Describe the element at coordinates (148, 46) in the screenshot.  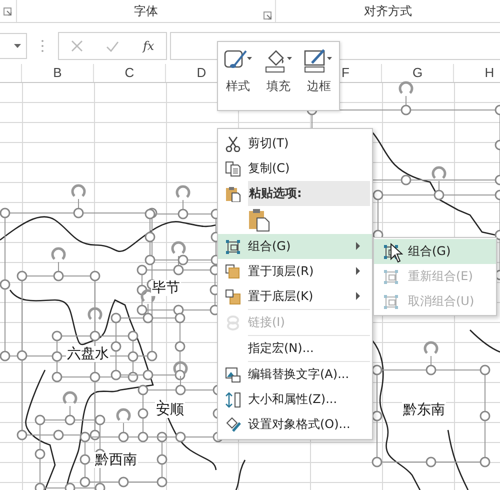
I see `insert-function-button: fx` at that location.